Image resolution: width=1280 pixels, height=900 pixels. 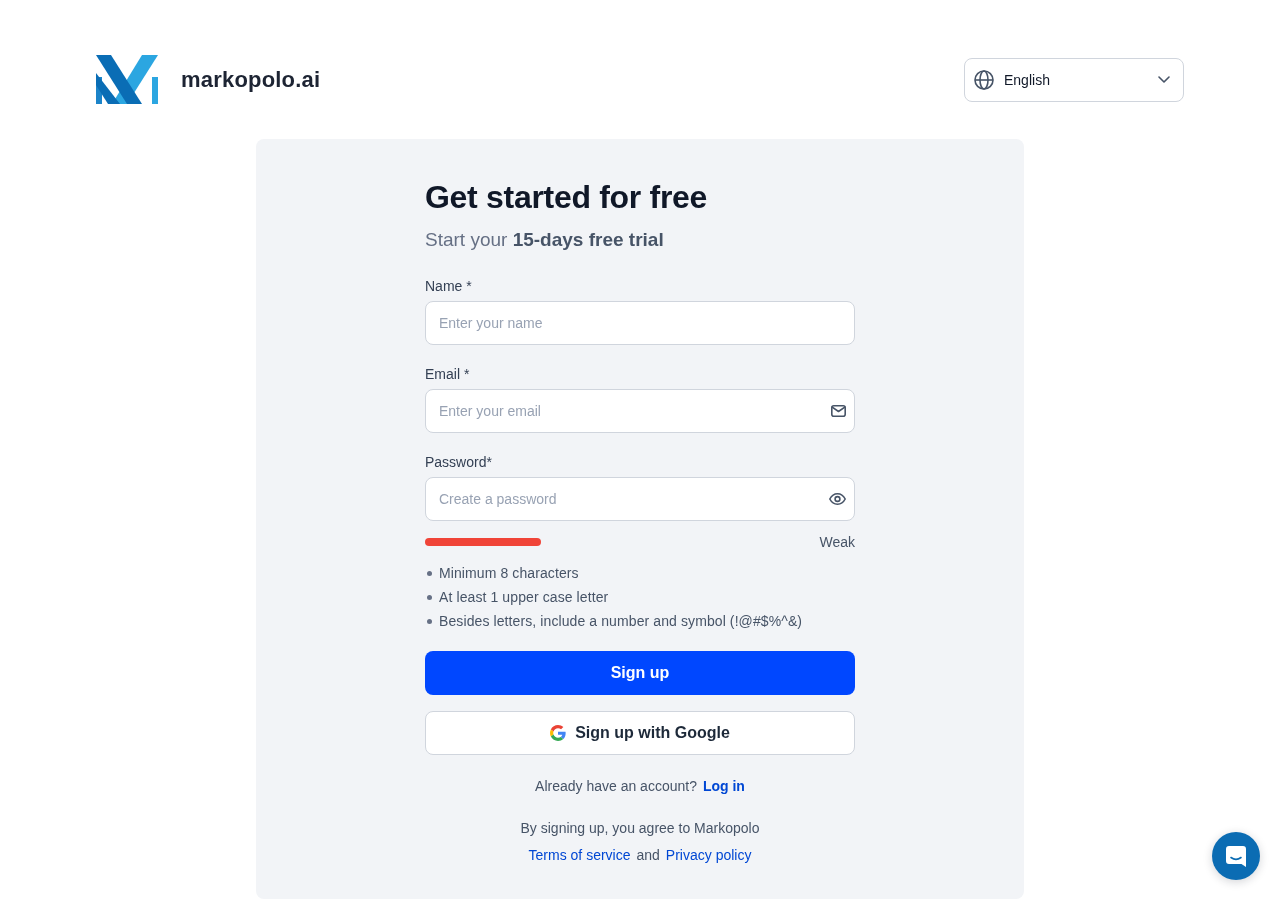 I want to click on password-rule: Minimum 8 characters, so click(x=509, y=573).